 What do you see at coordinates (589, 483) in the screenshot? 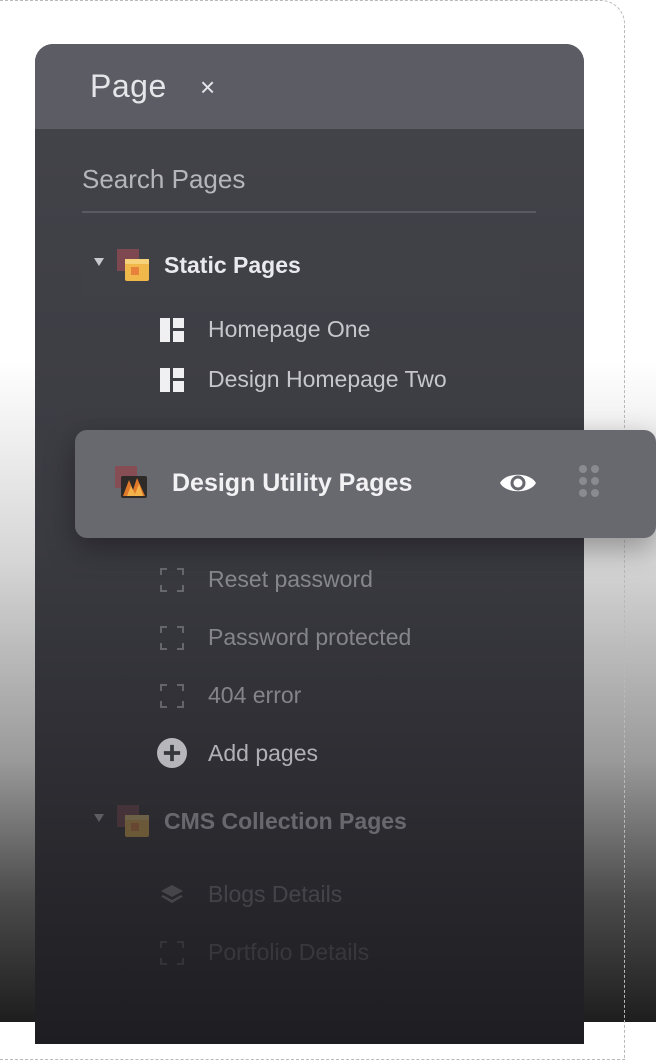
I see `drag-handle-icon` at bounding box center [589, 483].